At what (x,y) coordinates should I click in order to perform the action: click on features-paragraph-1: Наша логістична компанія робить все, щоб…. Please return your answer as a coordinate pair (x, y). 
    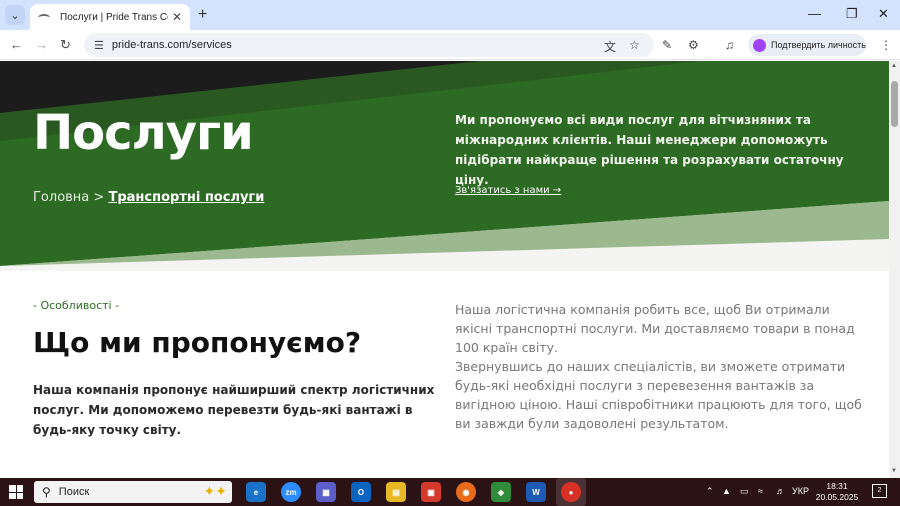
    Looking at the image, I should click on (655, 328).